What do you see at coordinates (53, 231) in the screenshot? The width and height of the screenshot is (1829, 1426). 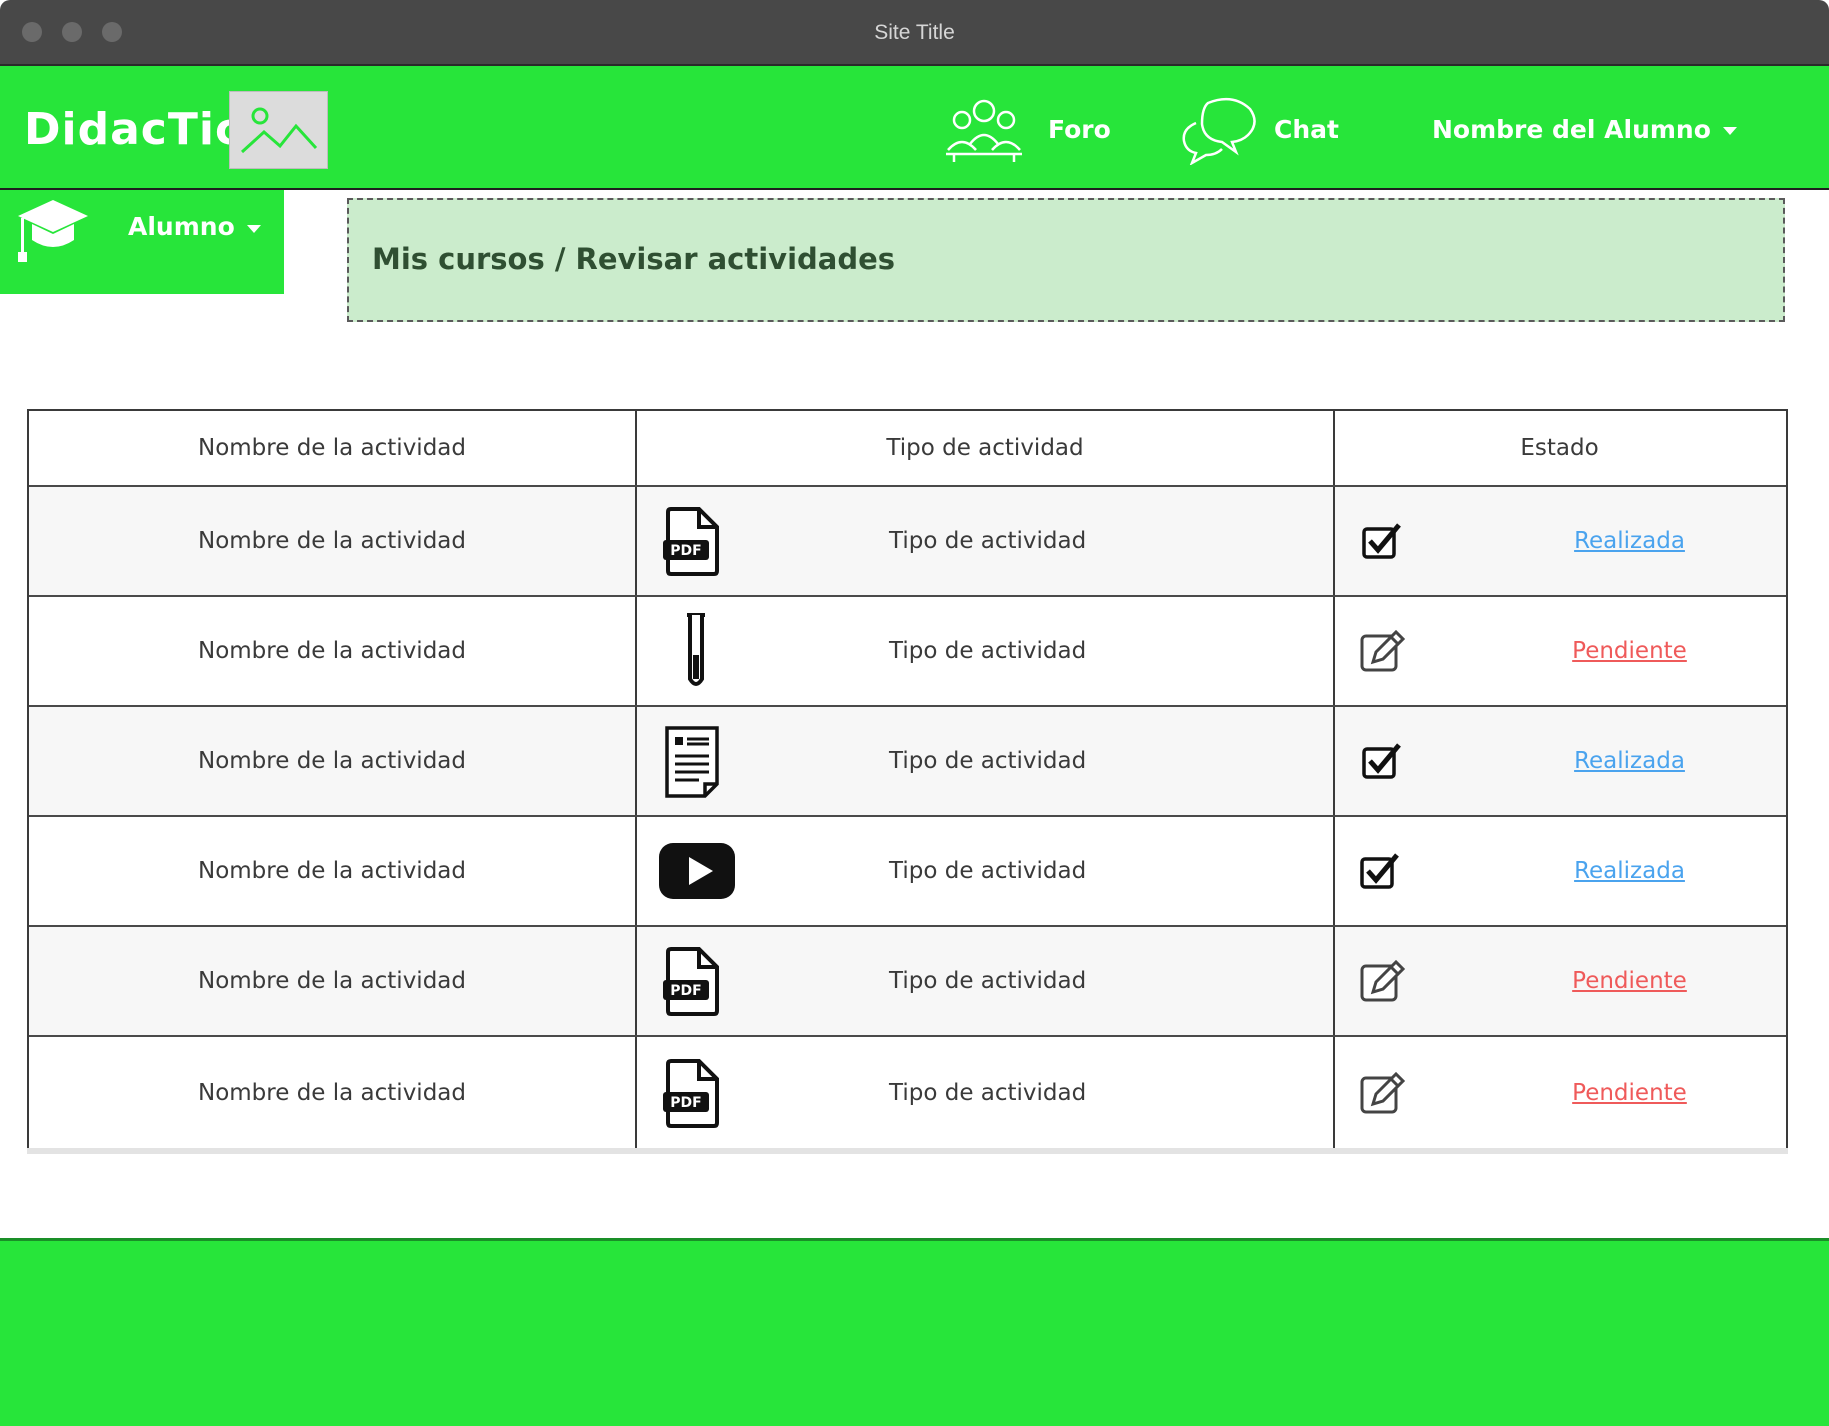 I see `graduation-cap-icon` at bounding box center [53, 231].